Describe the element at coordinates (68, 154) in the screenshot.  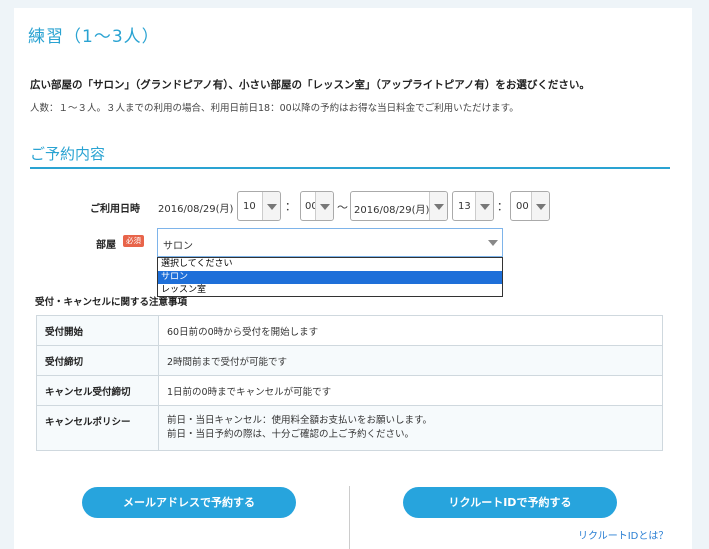
I see `section-title-reservation: ご予約内容` at that location.